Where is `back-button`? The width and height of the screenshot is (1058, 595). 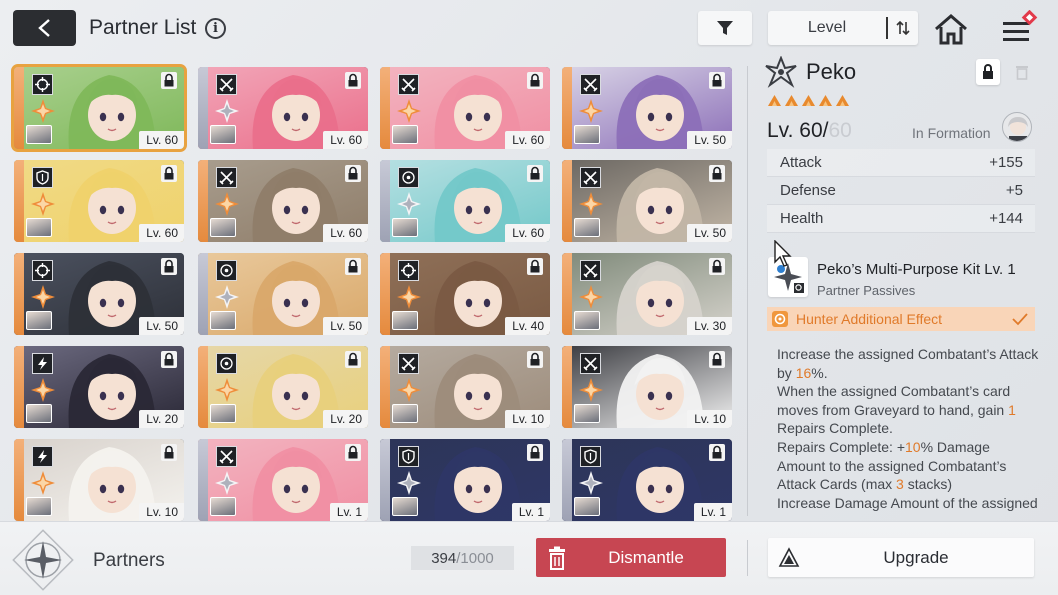 back-button is located at coordinates (44, 28).